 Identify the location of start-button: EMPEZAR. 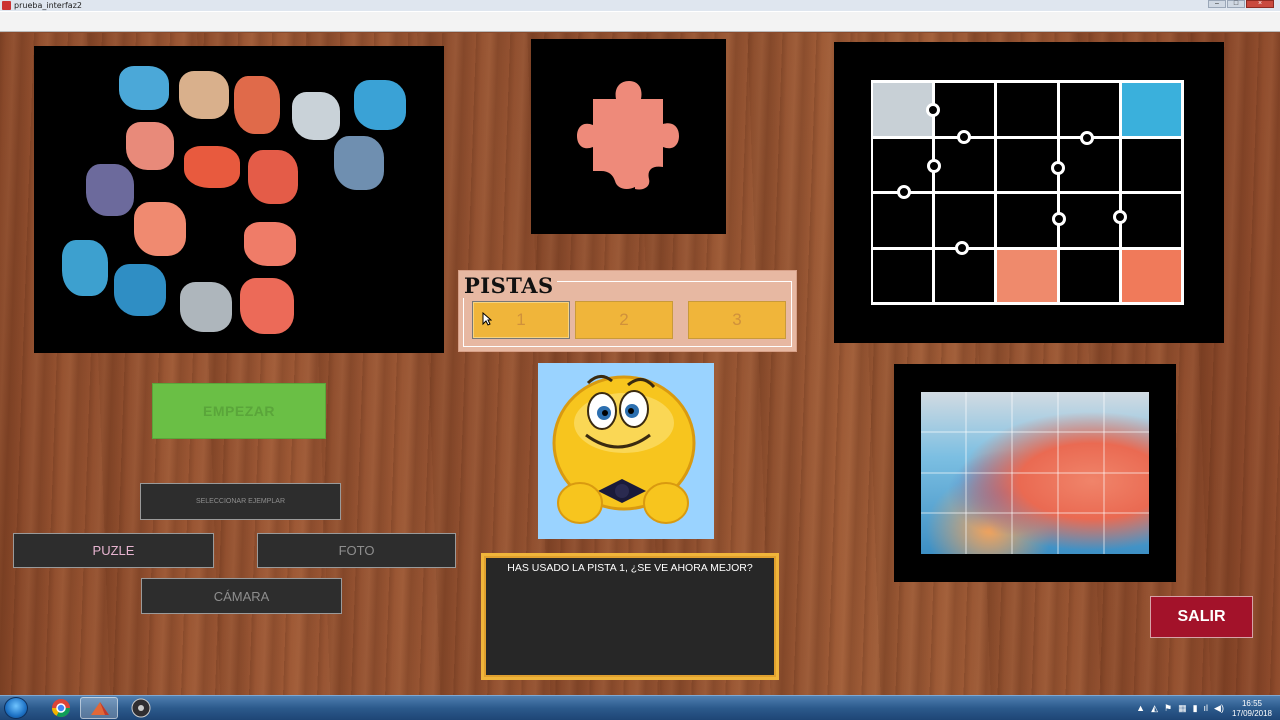
(239, 411).